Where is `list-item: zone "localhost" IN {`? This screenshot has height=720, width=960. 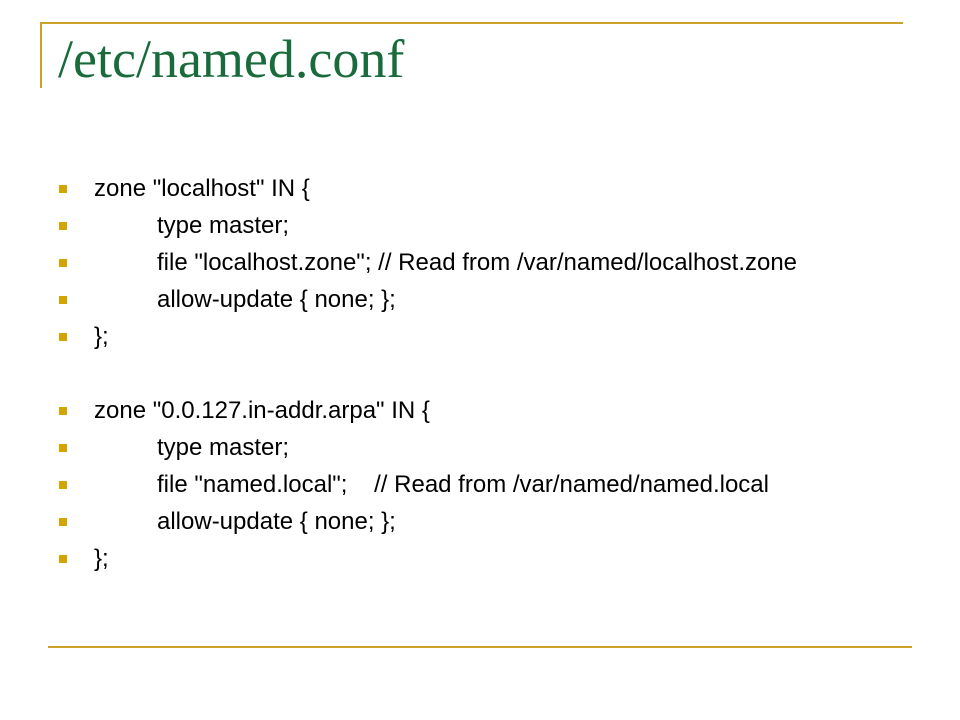
list-item: zone "localhost" IN { is located at coordinates (465, 188).